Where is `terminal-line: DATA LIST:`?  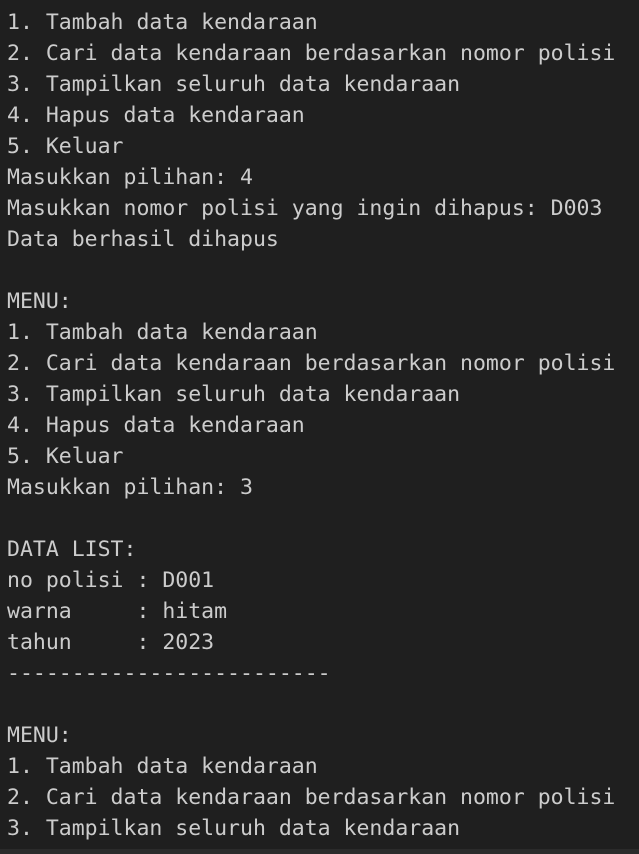 terminal-line: DATA LIST: is located at coordinates (72, 549).